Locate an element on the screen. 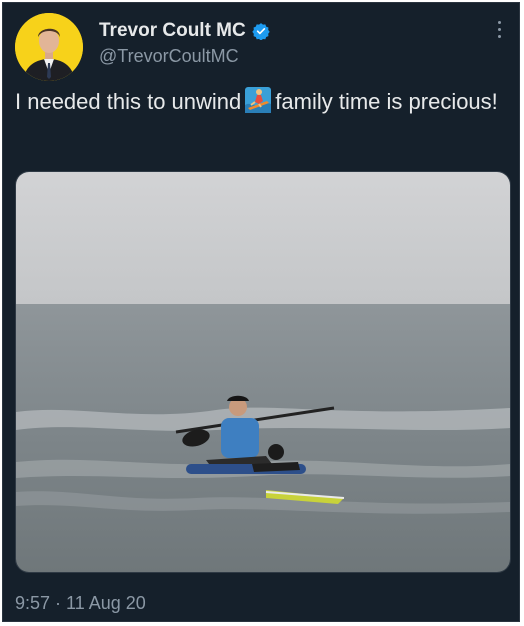  tweet-text-part-1: I needed this to unwind is located at coordinates (128, 101).